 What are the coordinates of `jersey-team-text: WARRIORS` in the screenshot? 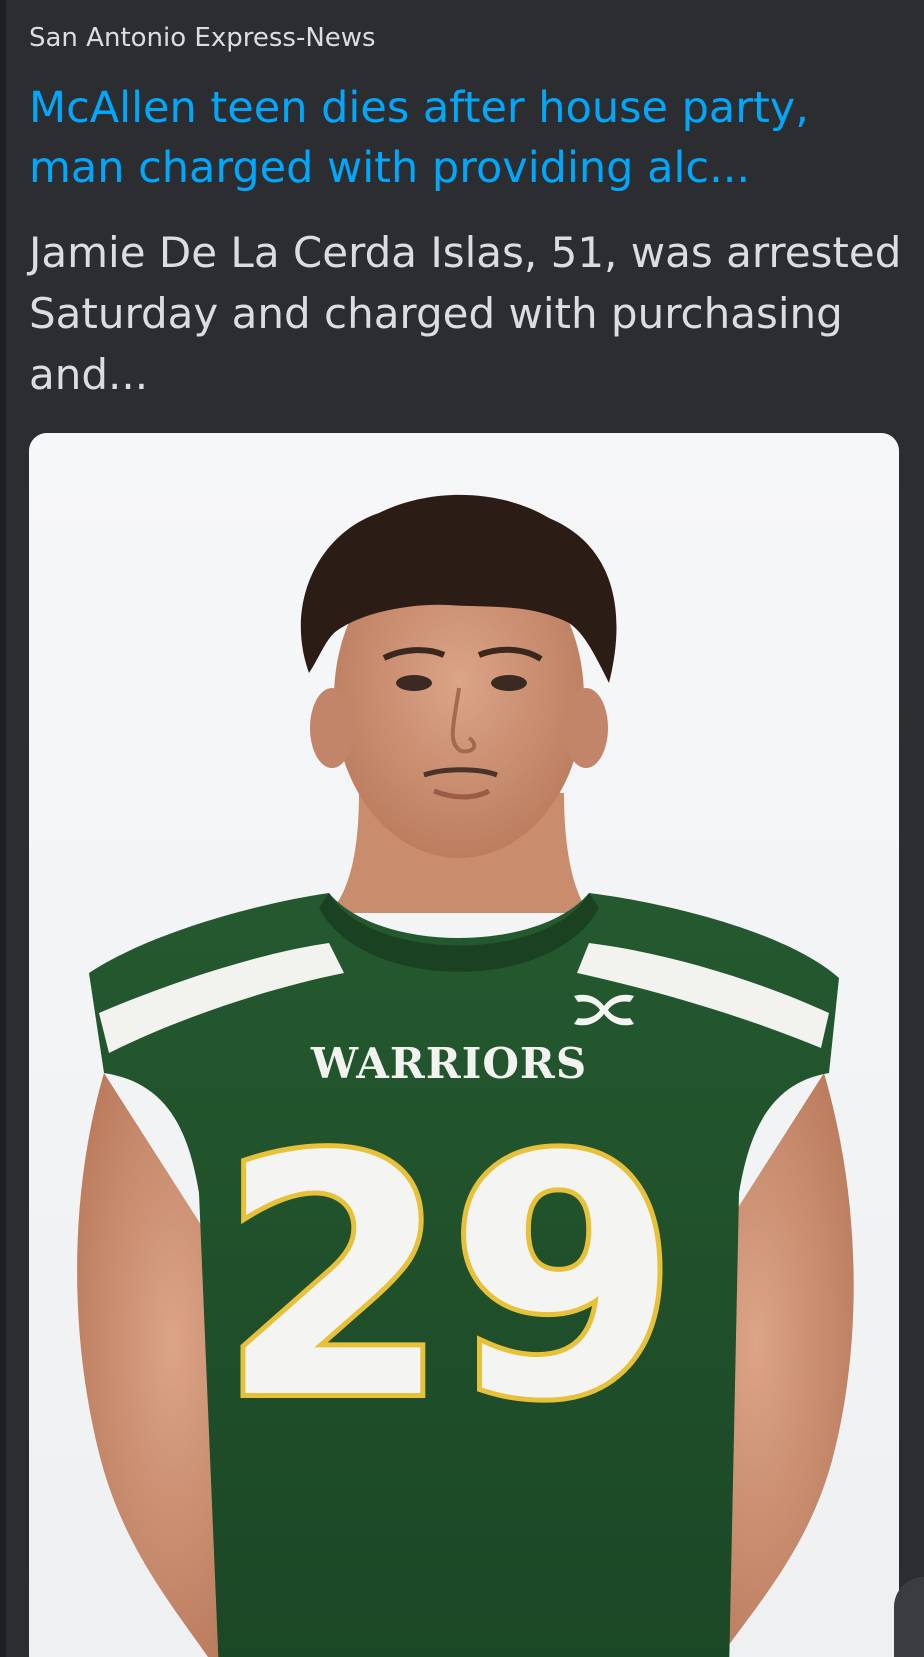 It's located at (448, 1063).